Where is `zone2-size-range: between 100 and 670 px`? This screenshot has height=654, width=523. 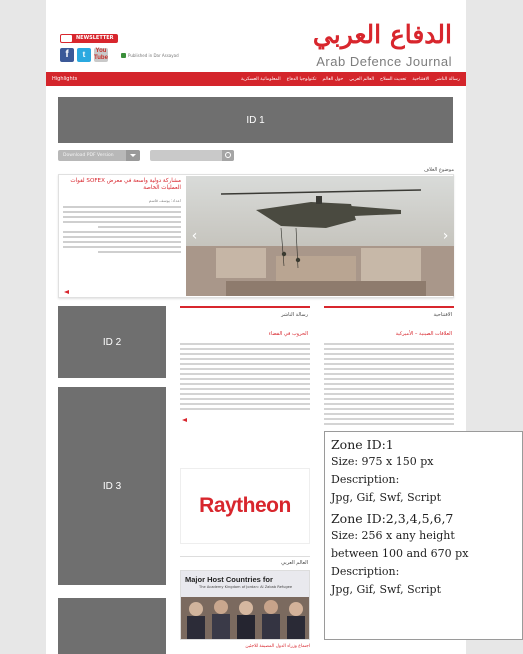
zone2-size-range: between 100 and 670 px is located at coordinates (400, 553).